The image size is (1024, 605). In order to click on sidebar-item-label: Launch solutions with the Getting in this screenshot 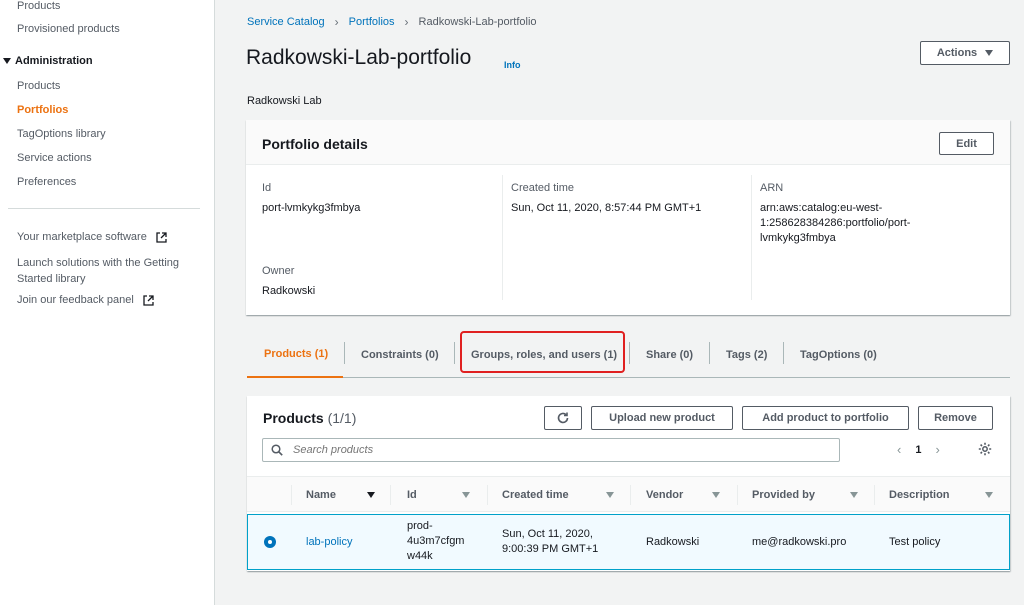, I will do `click(98, 263)`.